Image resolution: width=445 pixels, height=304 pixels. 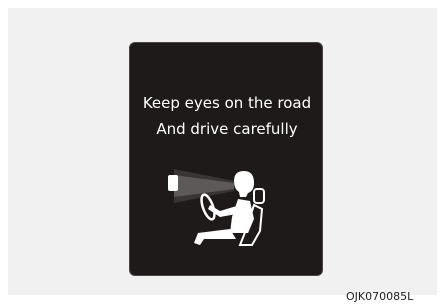 What do you see at coordinates (227, 129) in the screenshot?
I see `warning-message-line-2: And drive carefully` at bounding box center [227, 129].